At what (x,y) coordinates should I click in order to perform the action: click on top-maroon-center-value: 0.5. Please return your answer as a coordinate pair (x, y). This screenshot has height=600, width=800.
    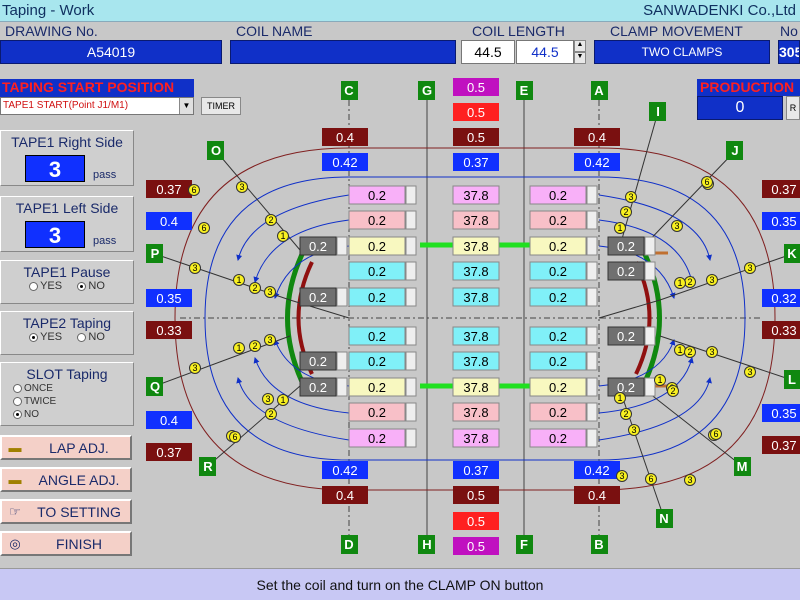
    Looking at the image, I should click on (476, 137).